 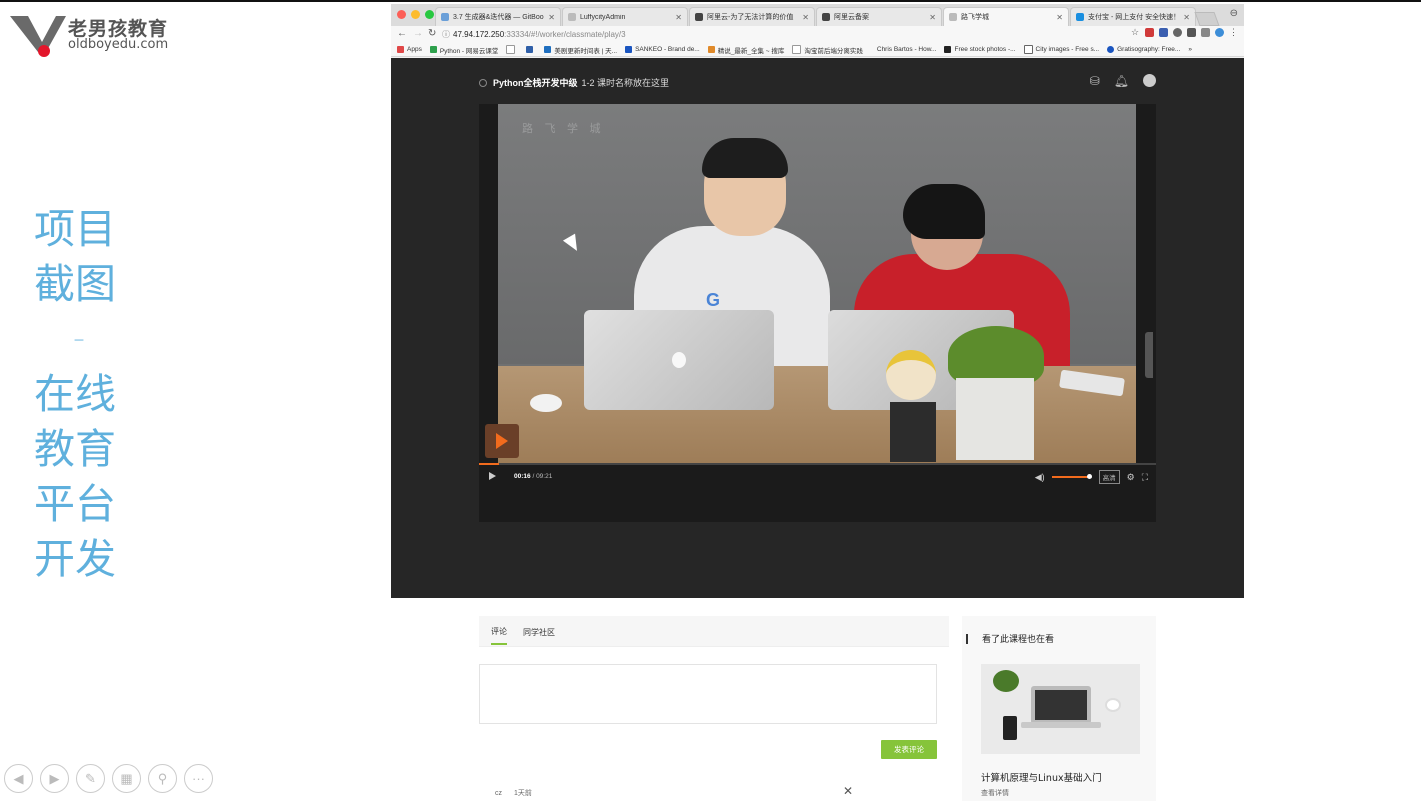 What do you see at coordinates (909, 749) in the screenshot?
I see `post-comment-button: 发表评论` at bounding box center [909, 749].